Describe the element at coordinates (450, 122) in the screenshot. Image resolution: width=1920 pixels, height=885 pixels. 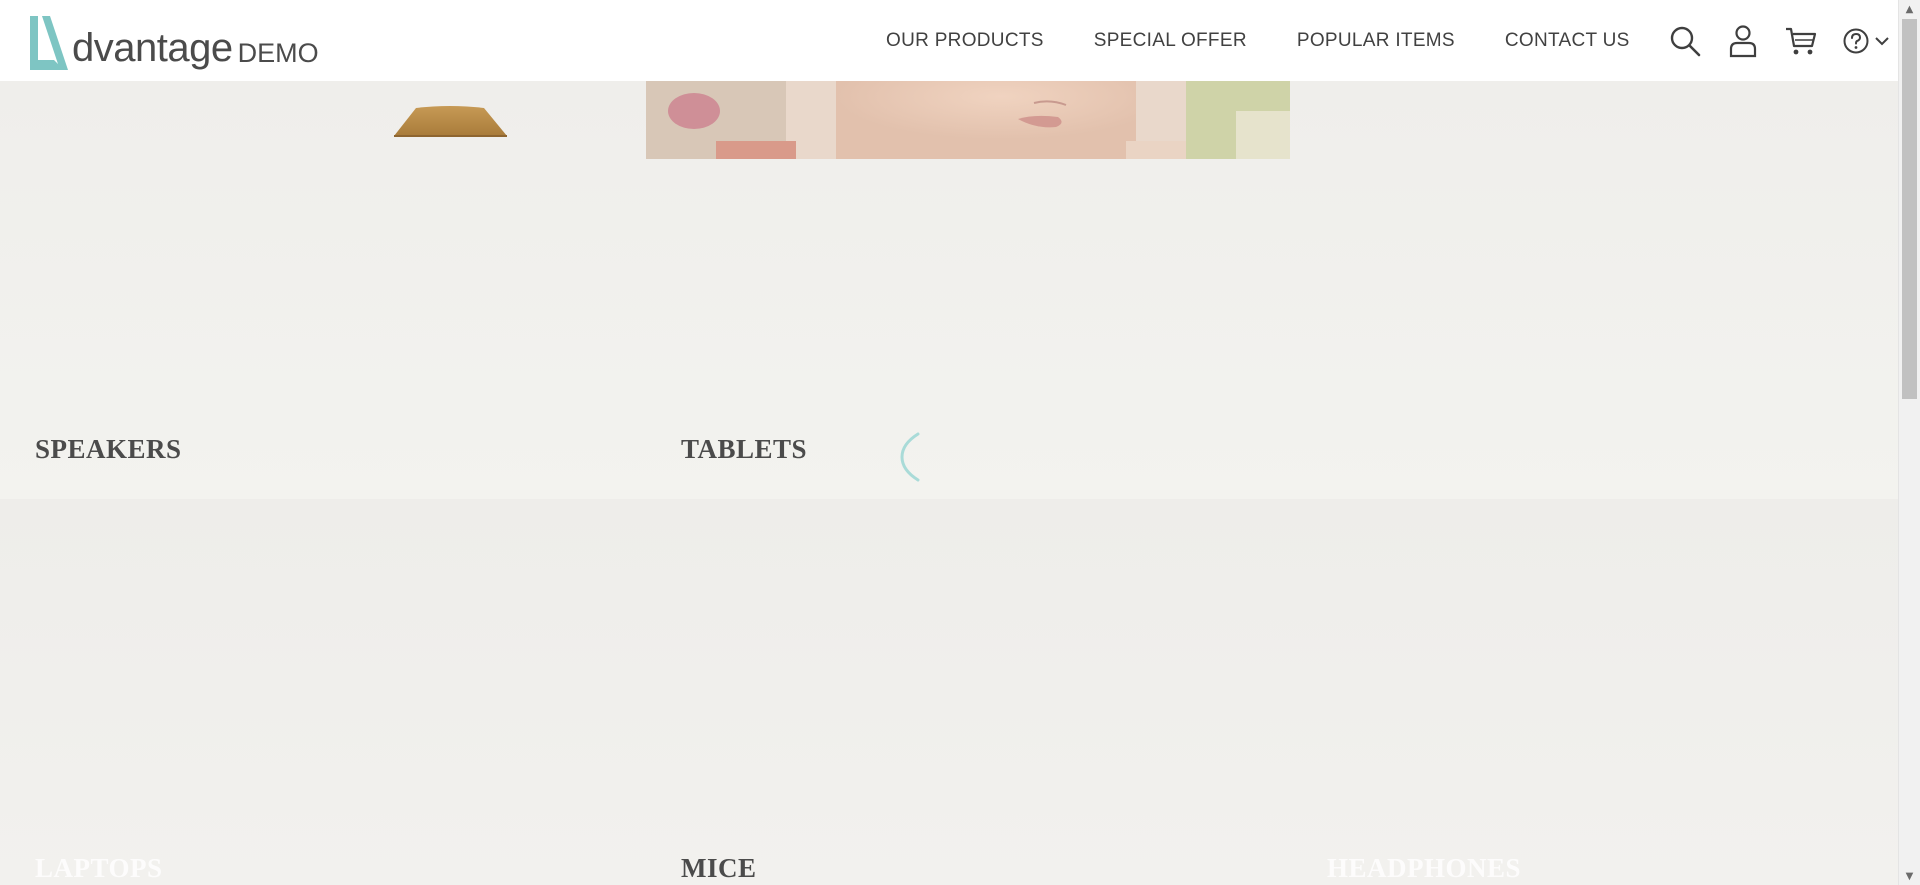
I see `speaker-product-image` at that location.